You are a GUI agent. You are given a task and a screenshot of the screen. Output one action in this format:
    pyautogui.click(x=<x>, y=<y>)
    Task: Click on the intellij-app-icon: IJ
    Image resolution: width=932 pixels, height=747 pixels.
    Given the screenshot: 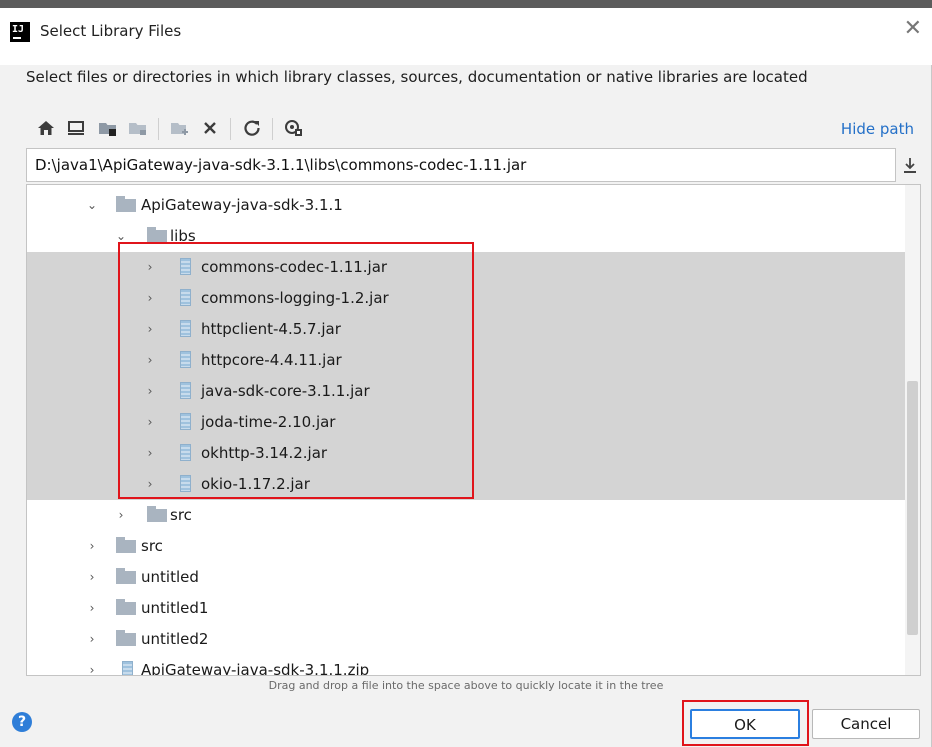 What is the action you would take?
    pyautogui.click(x=20, y=32)
    